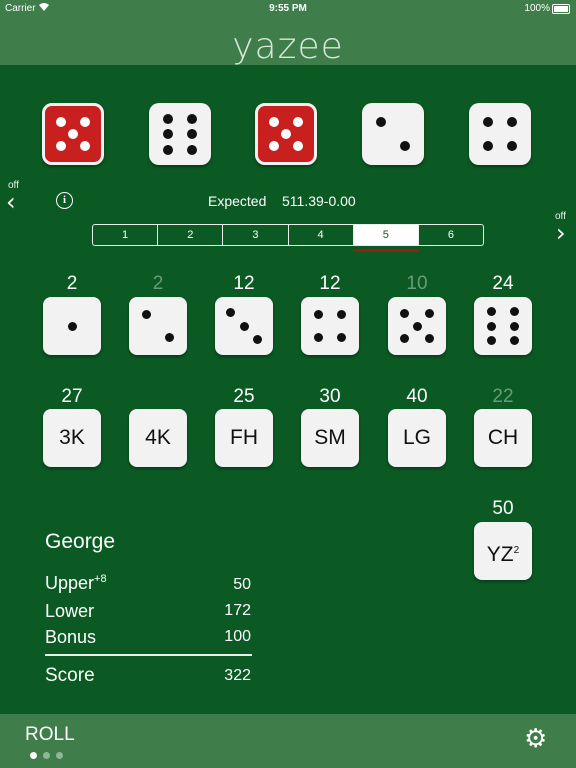 The width and height of the screenshot is (576, 768). I want to click on upper-score-1: 2, so click(72, 283).